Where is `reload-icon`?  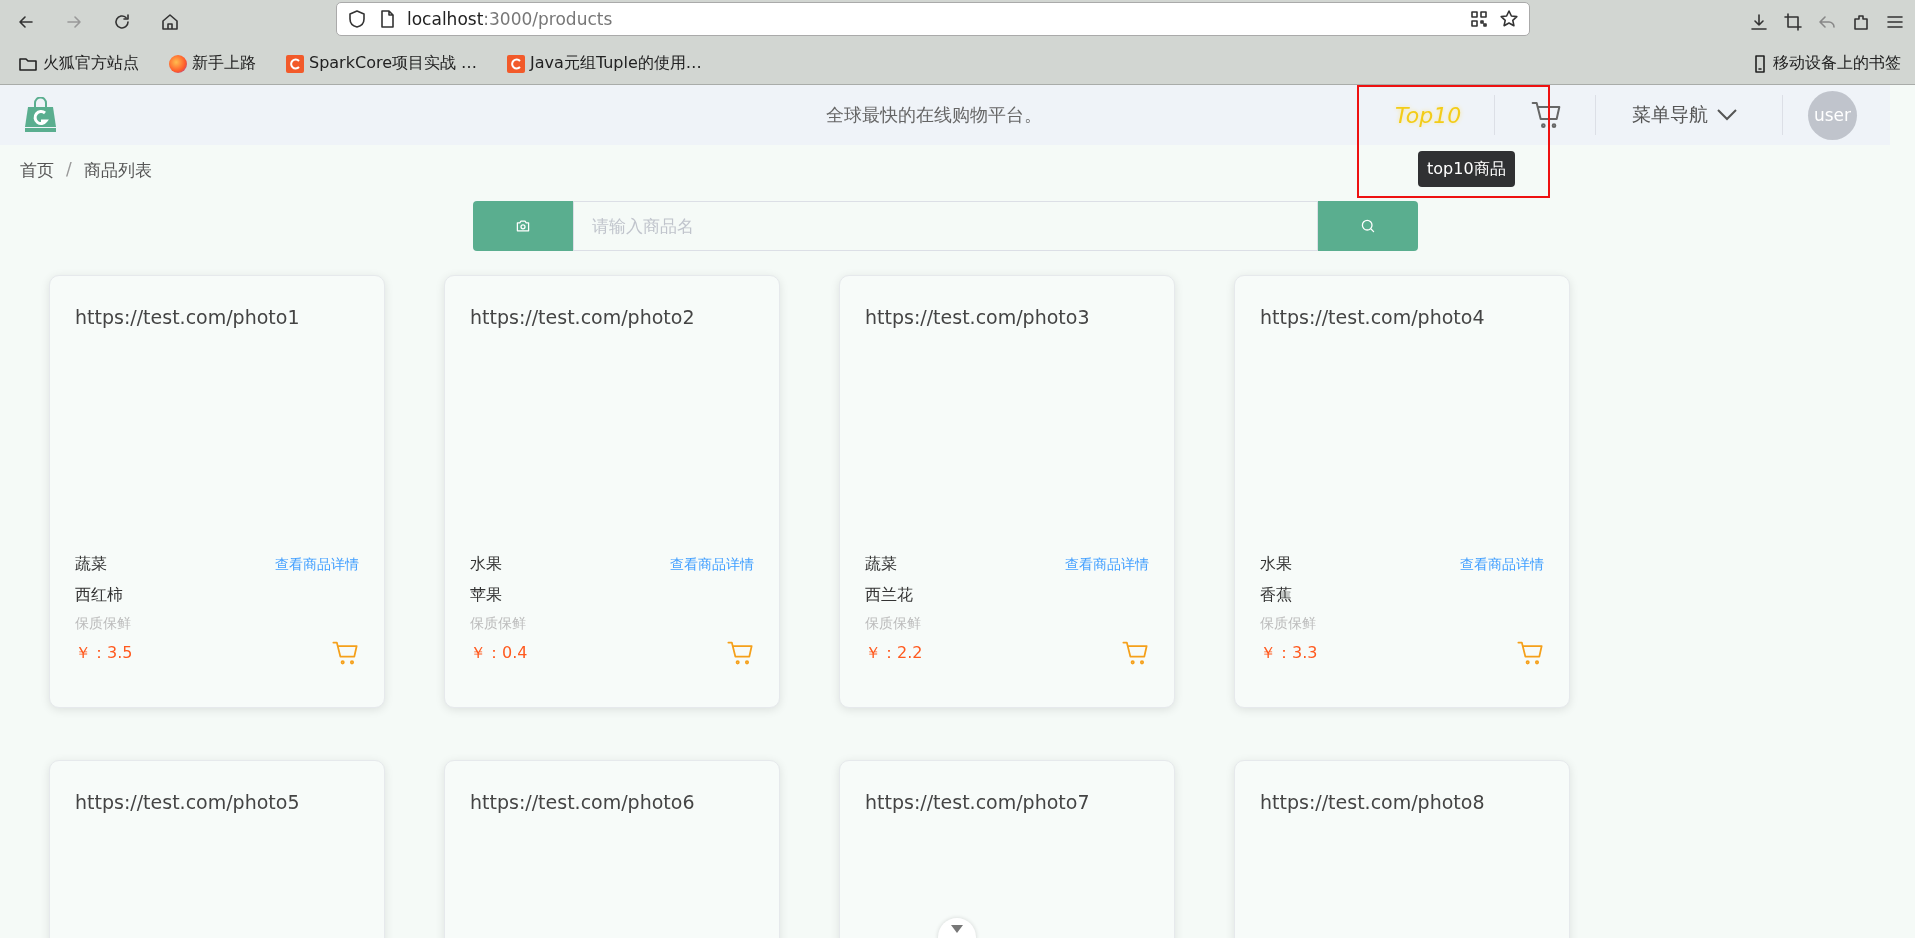
reload-icon is located at coordinates (122, 21).